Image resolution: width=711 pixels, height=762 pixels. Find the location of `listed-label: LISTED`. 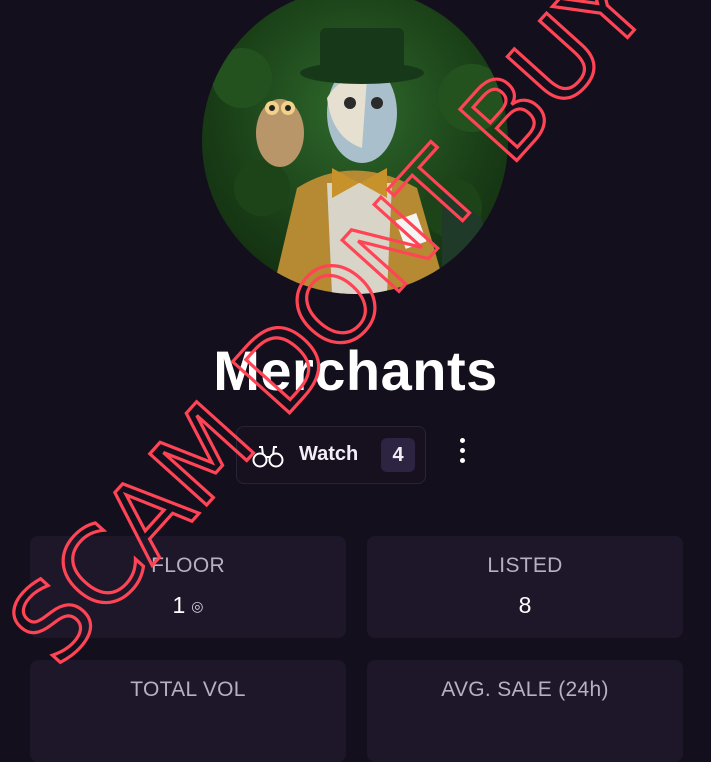

listed-label: LISTED is located at coordinates (525, 565).